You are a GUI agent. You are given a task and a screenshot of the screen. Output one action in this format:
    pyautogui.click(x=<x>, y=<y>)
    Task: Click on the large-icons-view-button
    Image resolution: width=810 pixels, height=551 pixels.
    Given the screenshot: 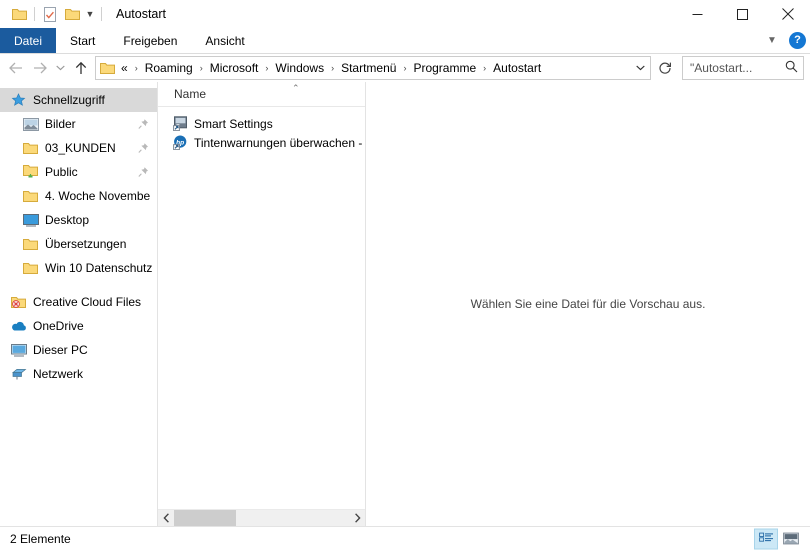 What is the action you would take?
    pyautogui.click(x=791, y=538)
    